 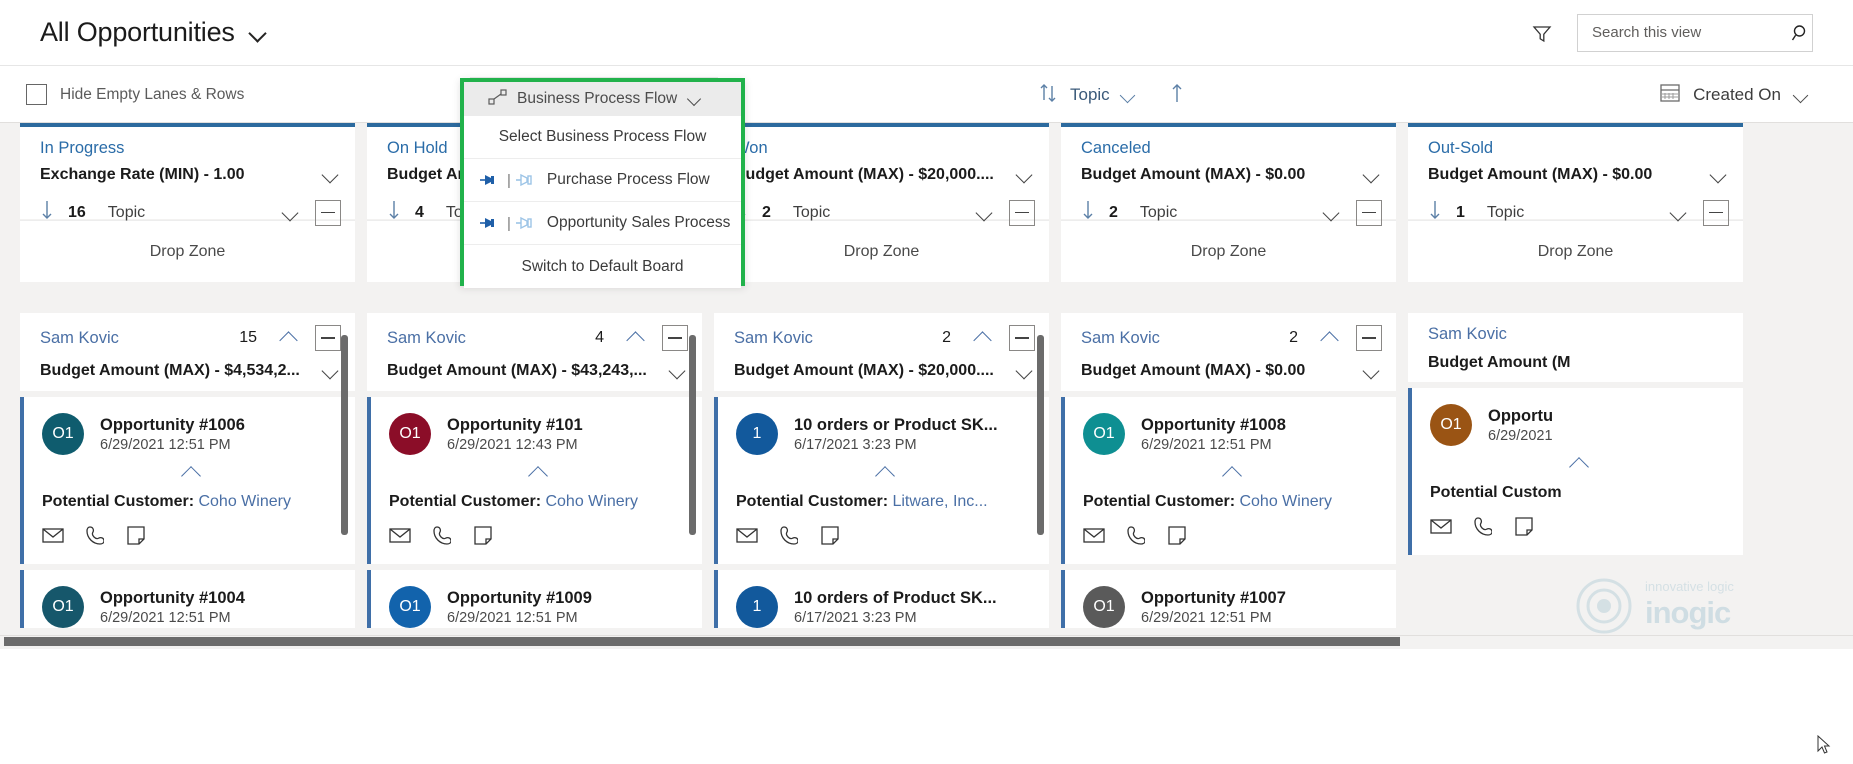 What do you see at coordinates (1112, 95) in the screenshot?
I see `sort-control: Topic` at bounding box center [1112, 95].